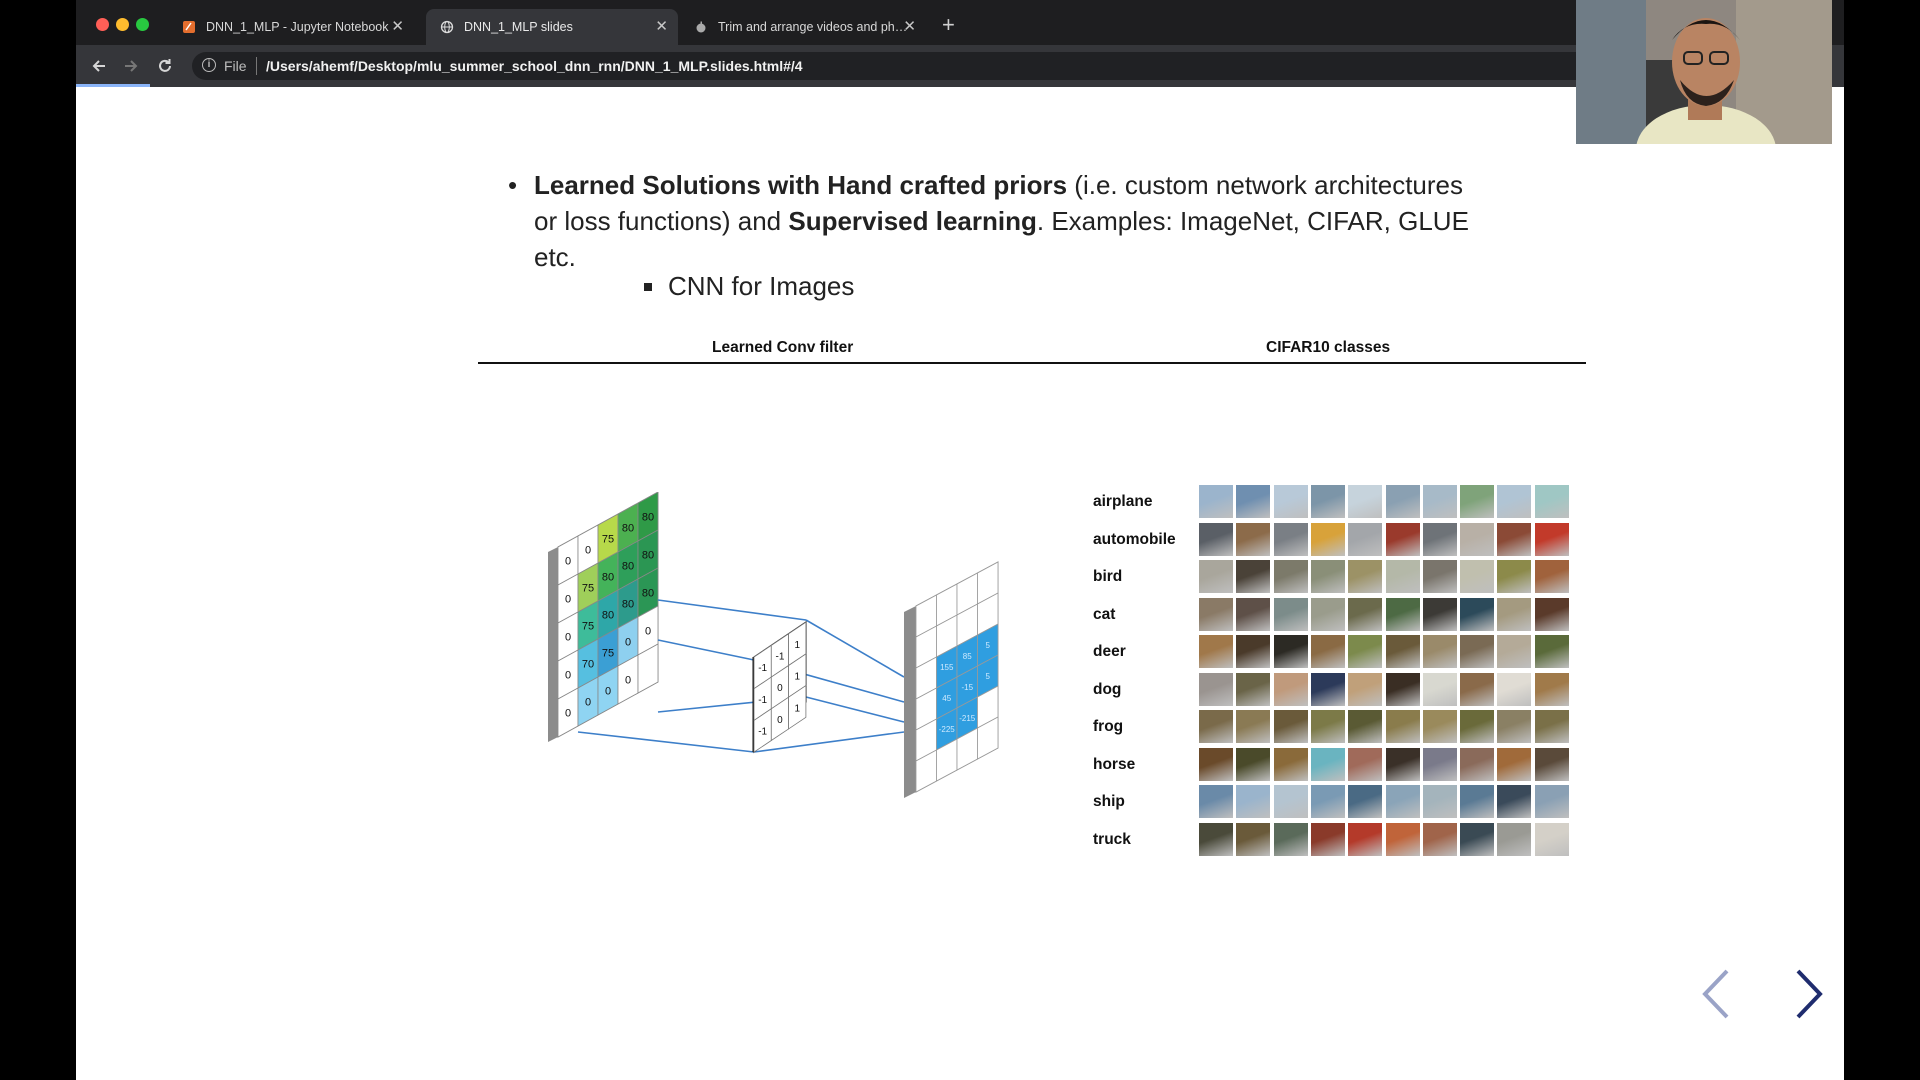 Image resolution: width=1920 pixels, height=1080 pixels. Describe the element at coordinates (1373, 839) in the screenshot. I see `cifar-class-row: truck` at that location.